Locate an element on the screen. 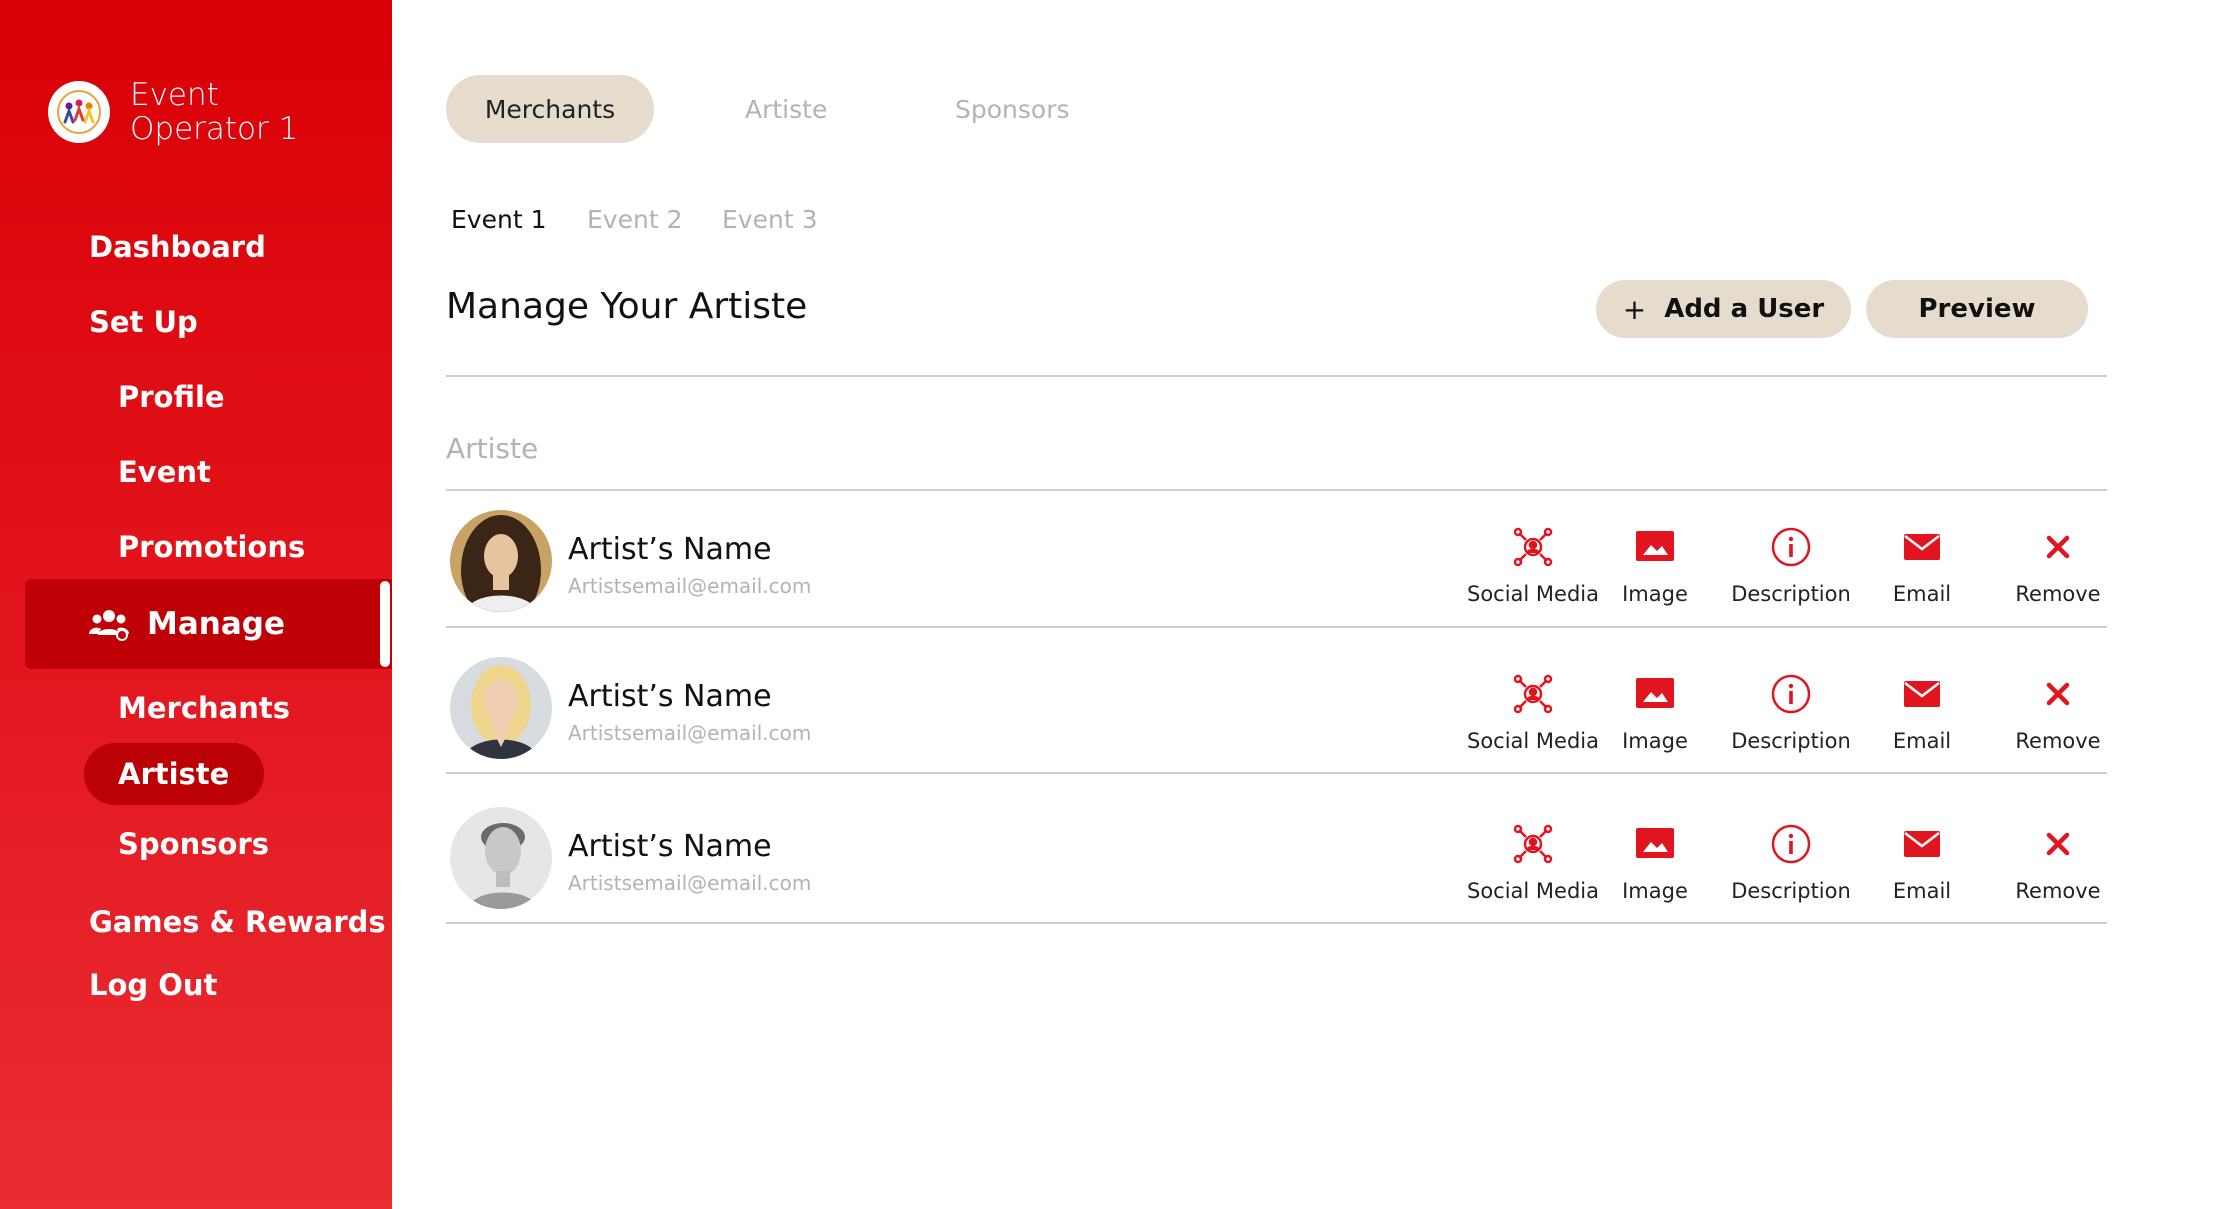 The width and height of the screenshot is (2225, 1209). preview-button: Preview is located at coordinates (1977, 309).